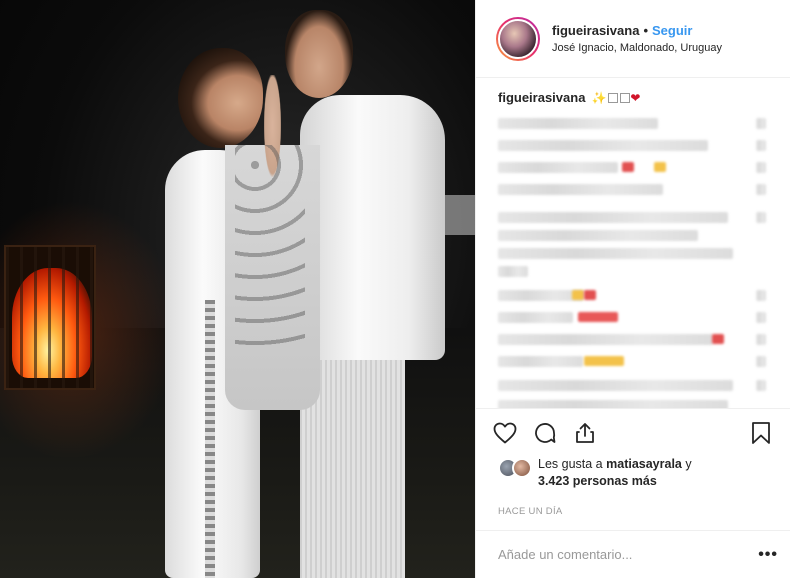 The height and width of the screenshot is (578, 790). I want to click on caption: figueirasivana ✨ ❤, so click(644, 97).